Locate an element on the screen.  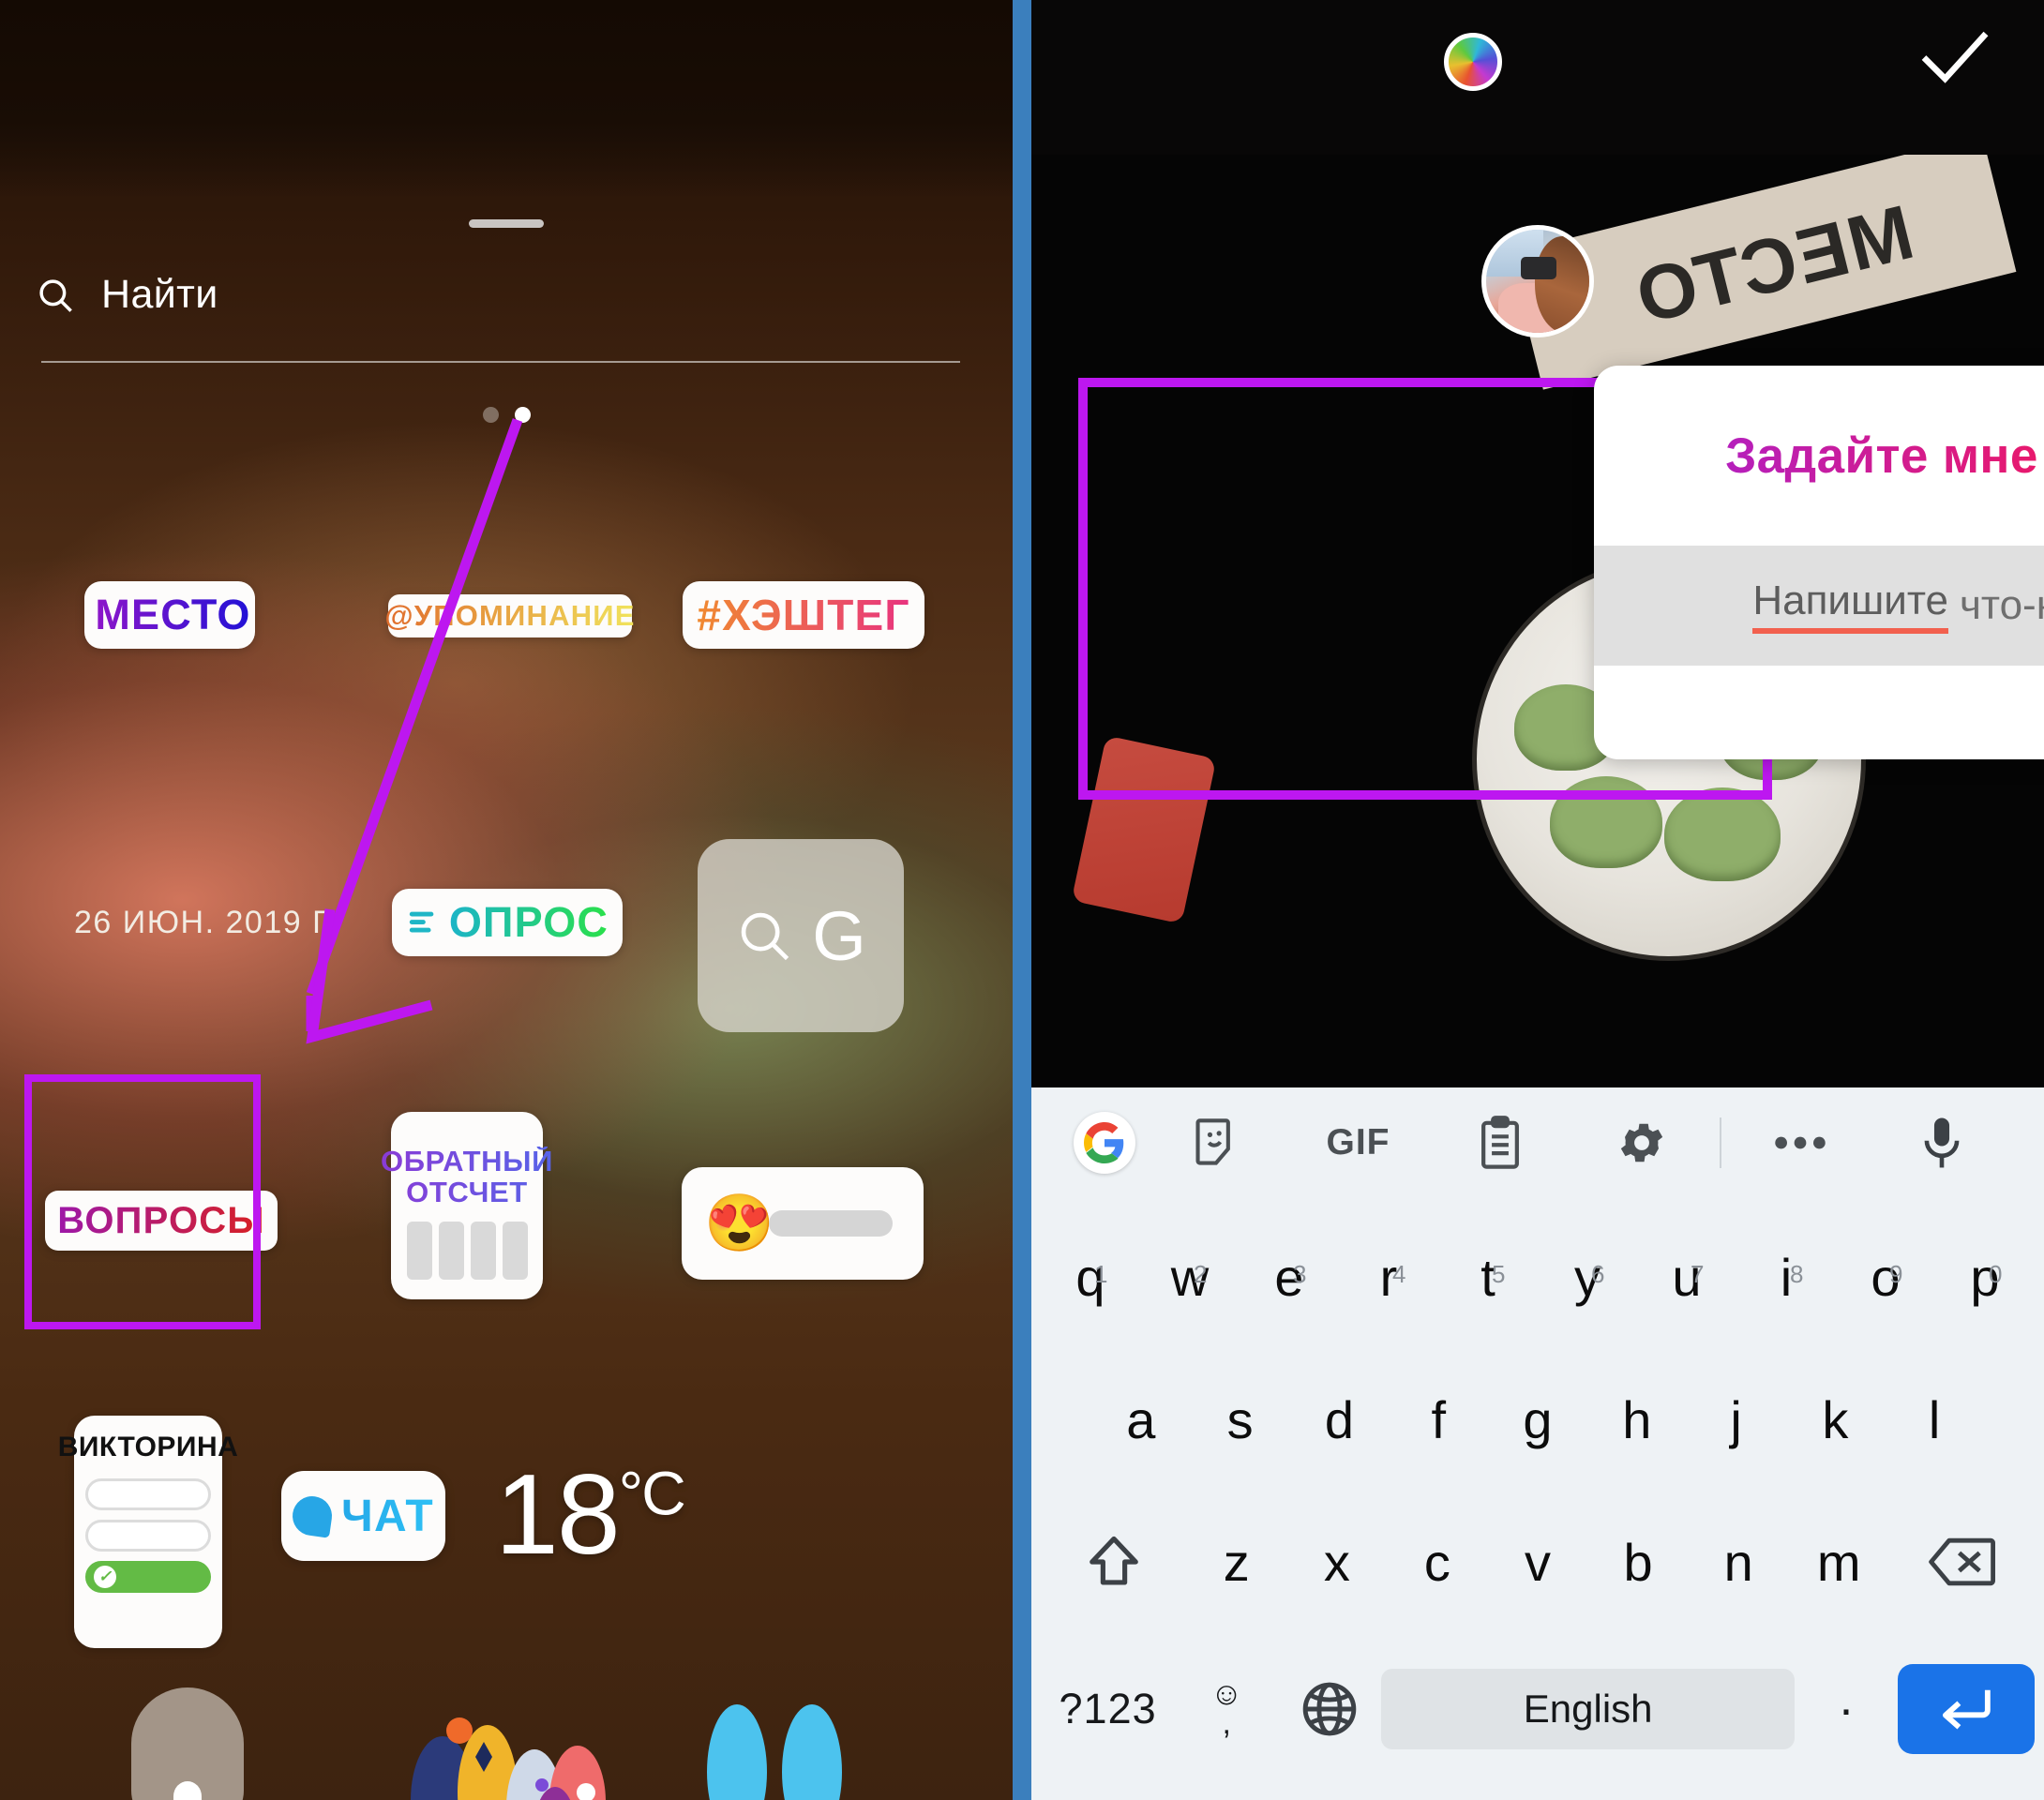
poll-bars-icon is located at coordinates (421, 922).